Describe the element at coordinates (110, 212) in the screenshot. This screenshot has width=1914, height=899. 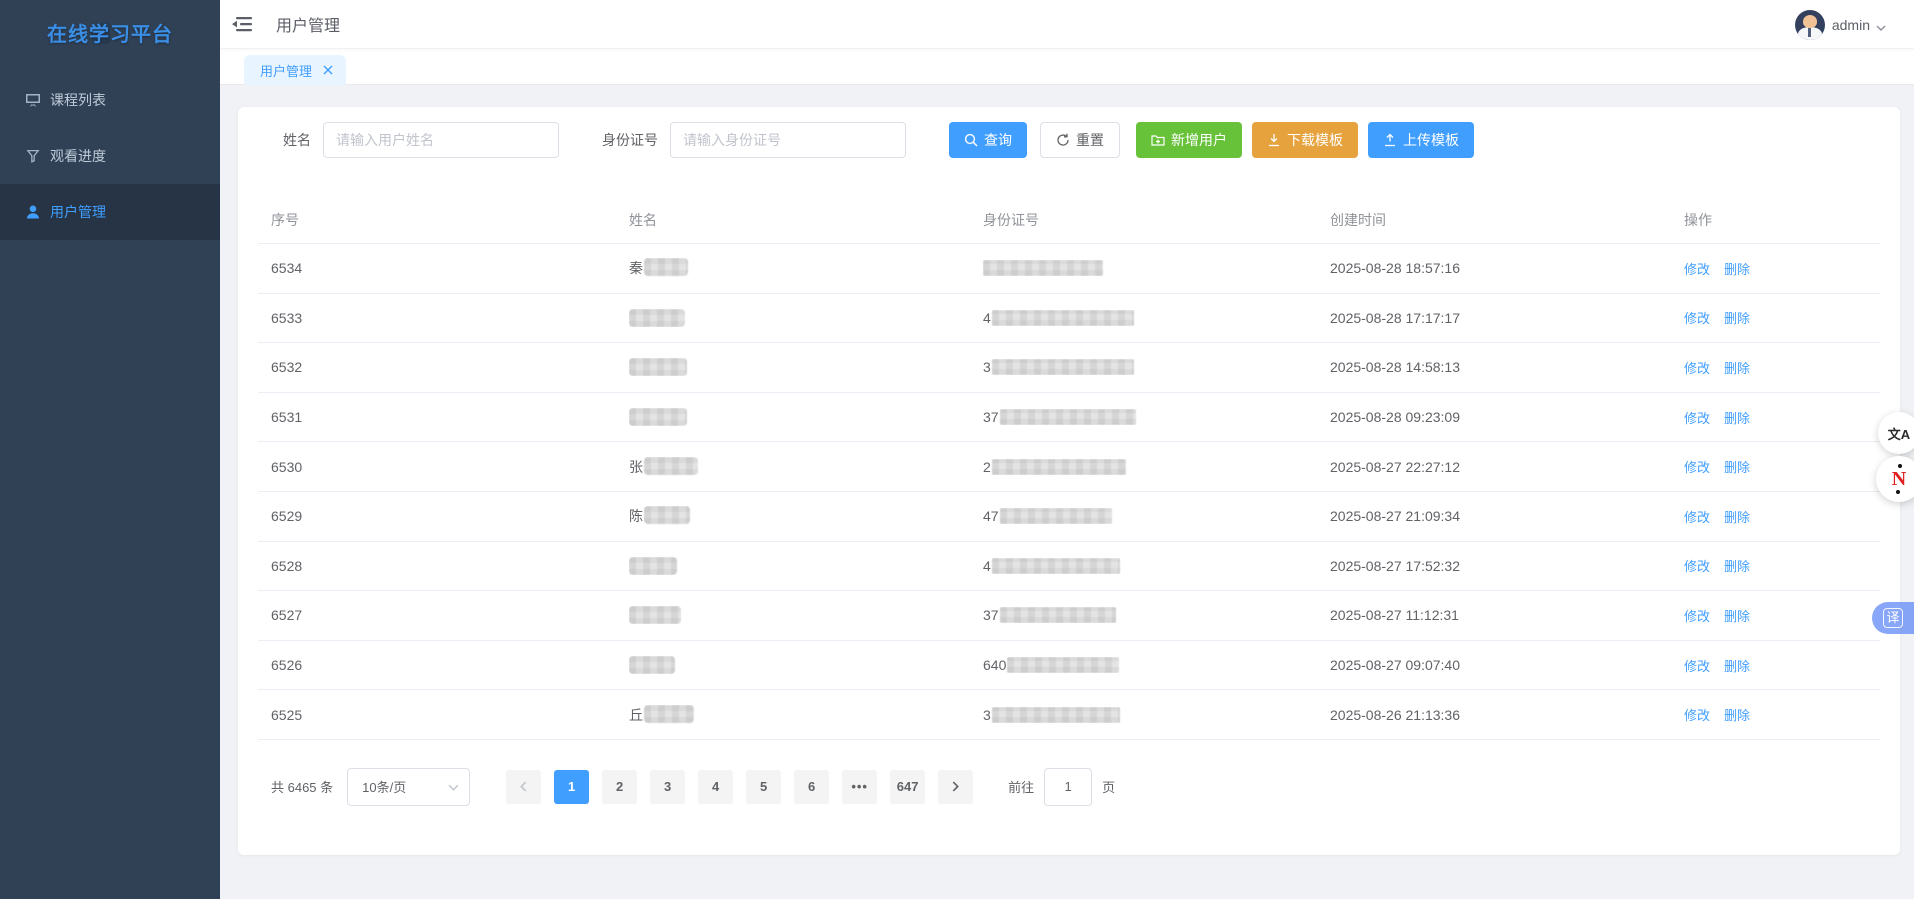
I see `sidebar-item-user-management: 用户管理` at that location.